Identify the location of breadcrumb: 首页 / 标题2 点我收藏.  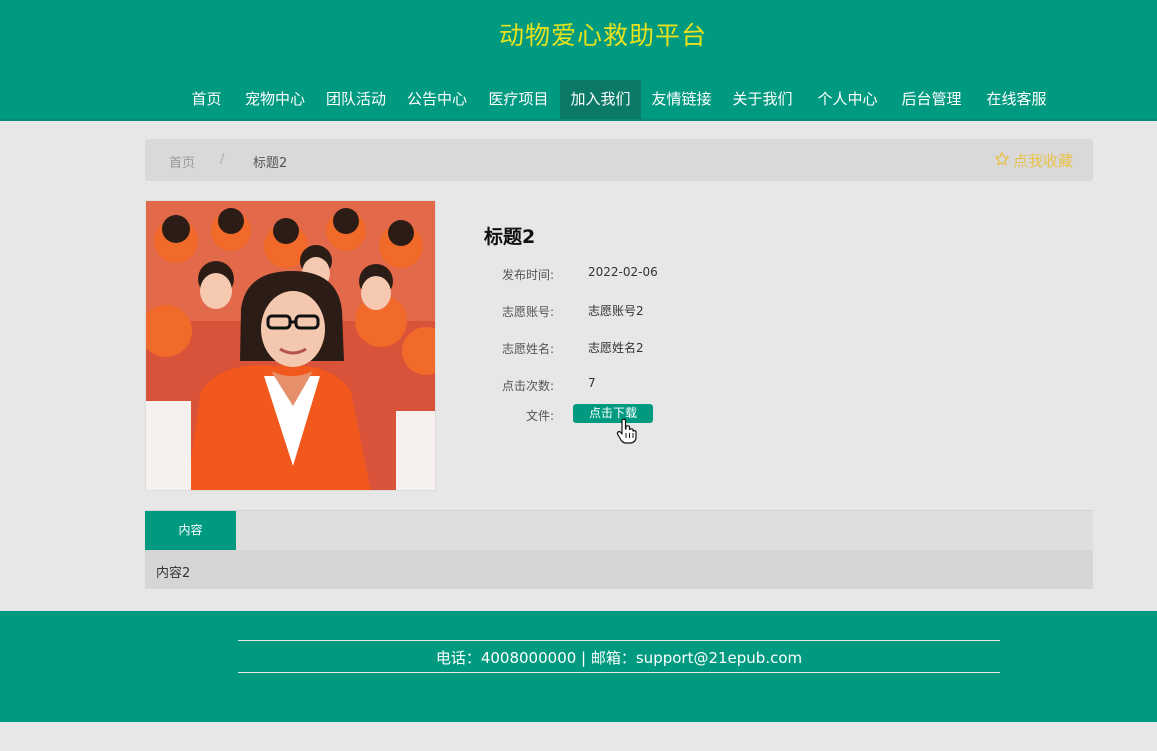
(619, 160).